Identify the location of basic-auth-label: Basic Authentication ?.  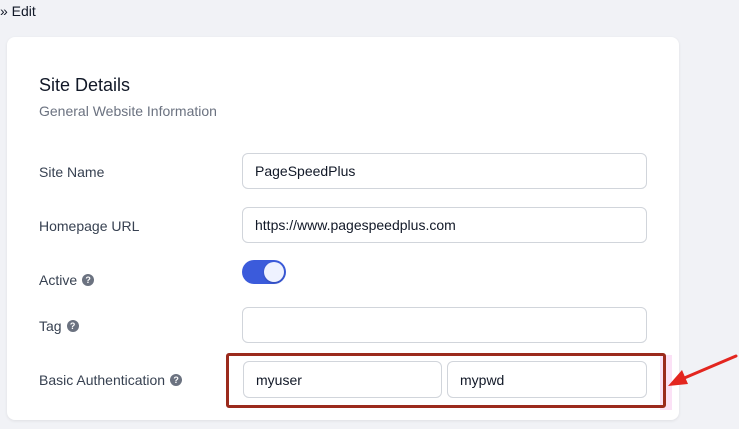
(111, 380).